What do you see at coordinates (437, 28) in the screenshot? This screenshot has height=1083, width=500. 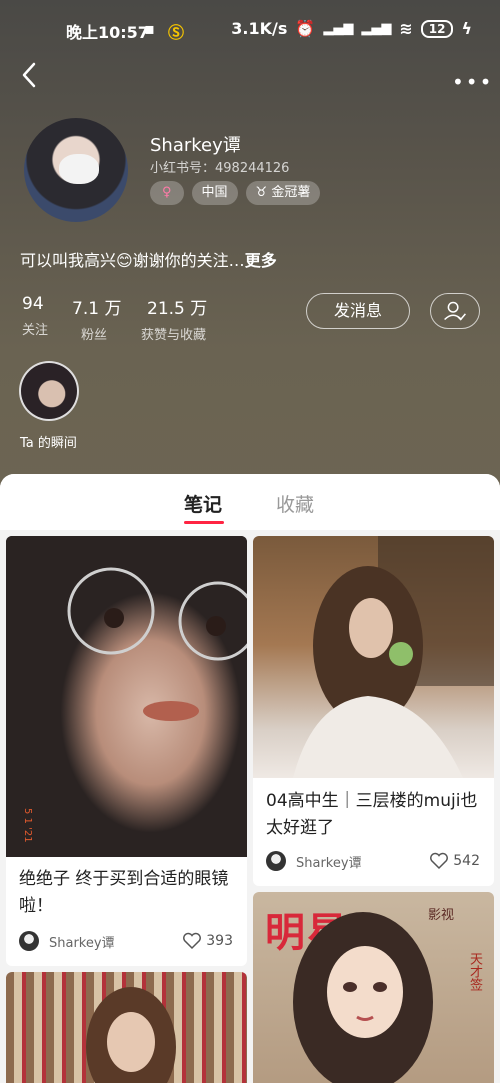 I see `battery-icon: 12` at bounding box center [437, 28].